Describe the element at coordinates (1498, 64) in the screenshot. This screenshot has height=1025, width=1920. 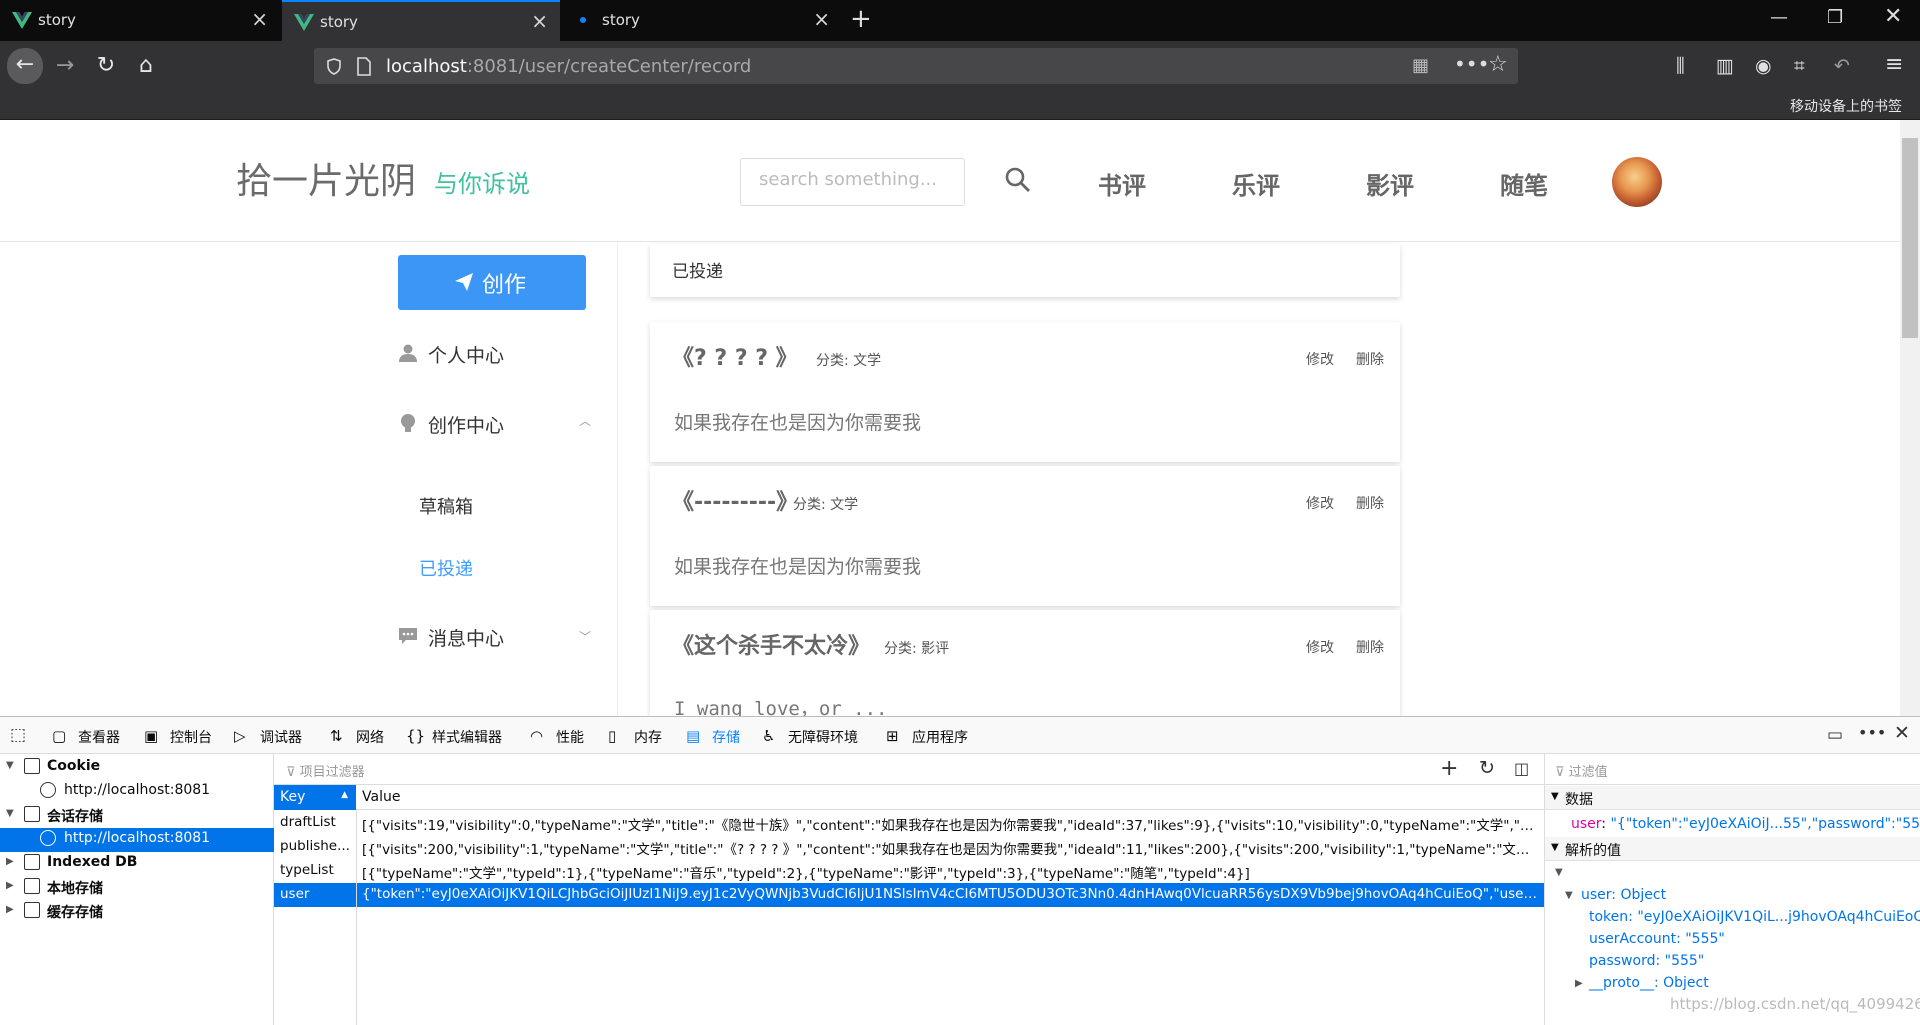
I see `bookmark-star-icon: ☆` at that location.